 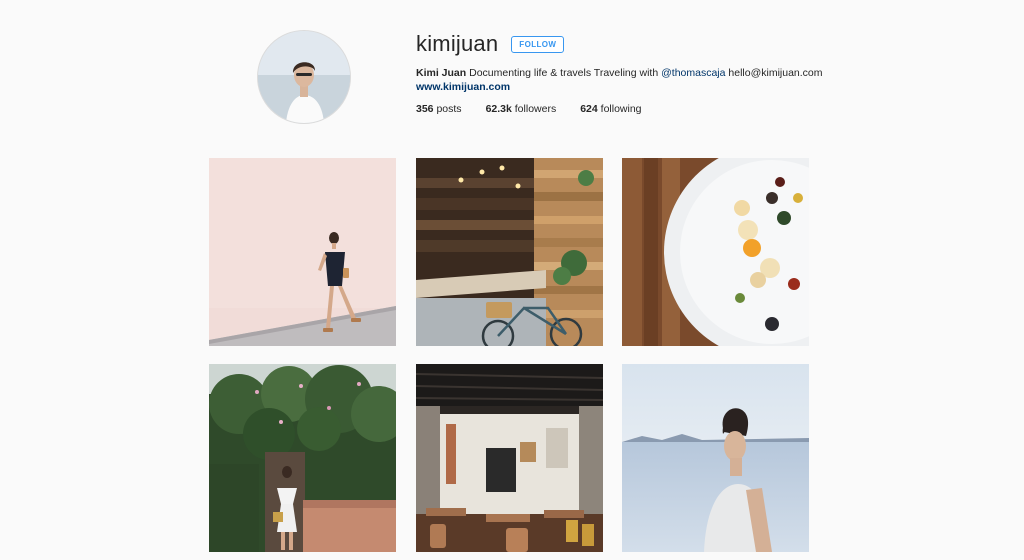 I want to click on following-stat: 624 following, so click(x=610, y=109).